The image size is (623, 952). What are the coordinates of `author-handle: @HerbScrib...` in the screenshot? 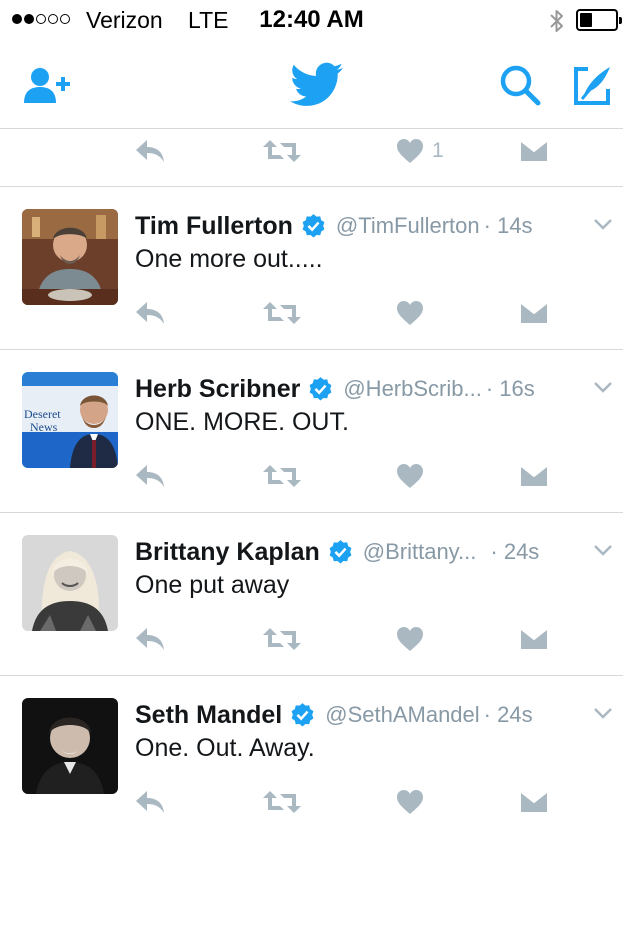 It's located at (412, 389).